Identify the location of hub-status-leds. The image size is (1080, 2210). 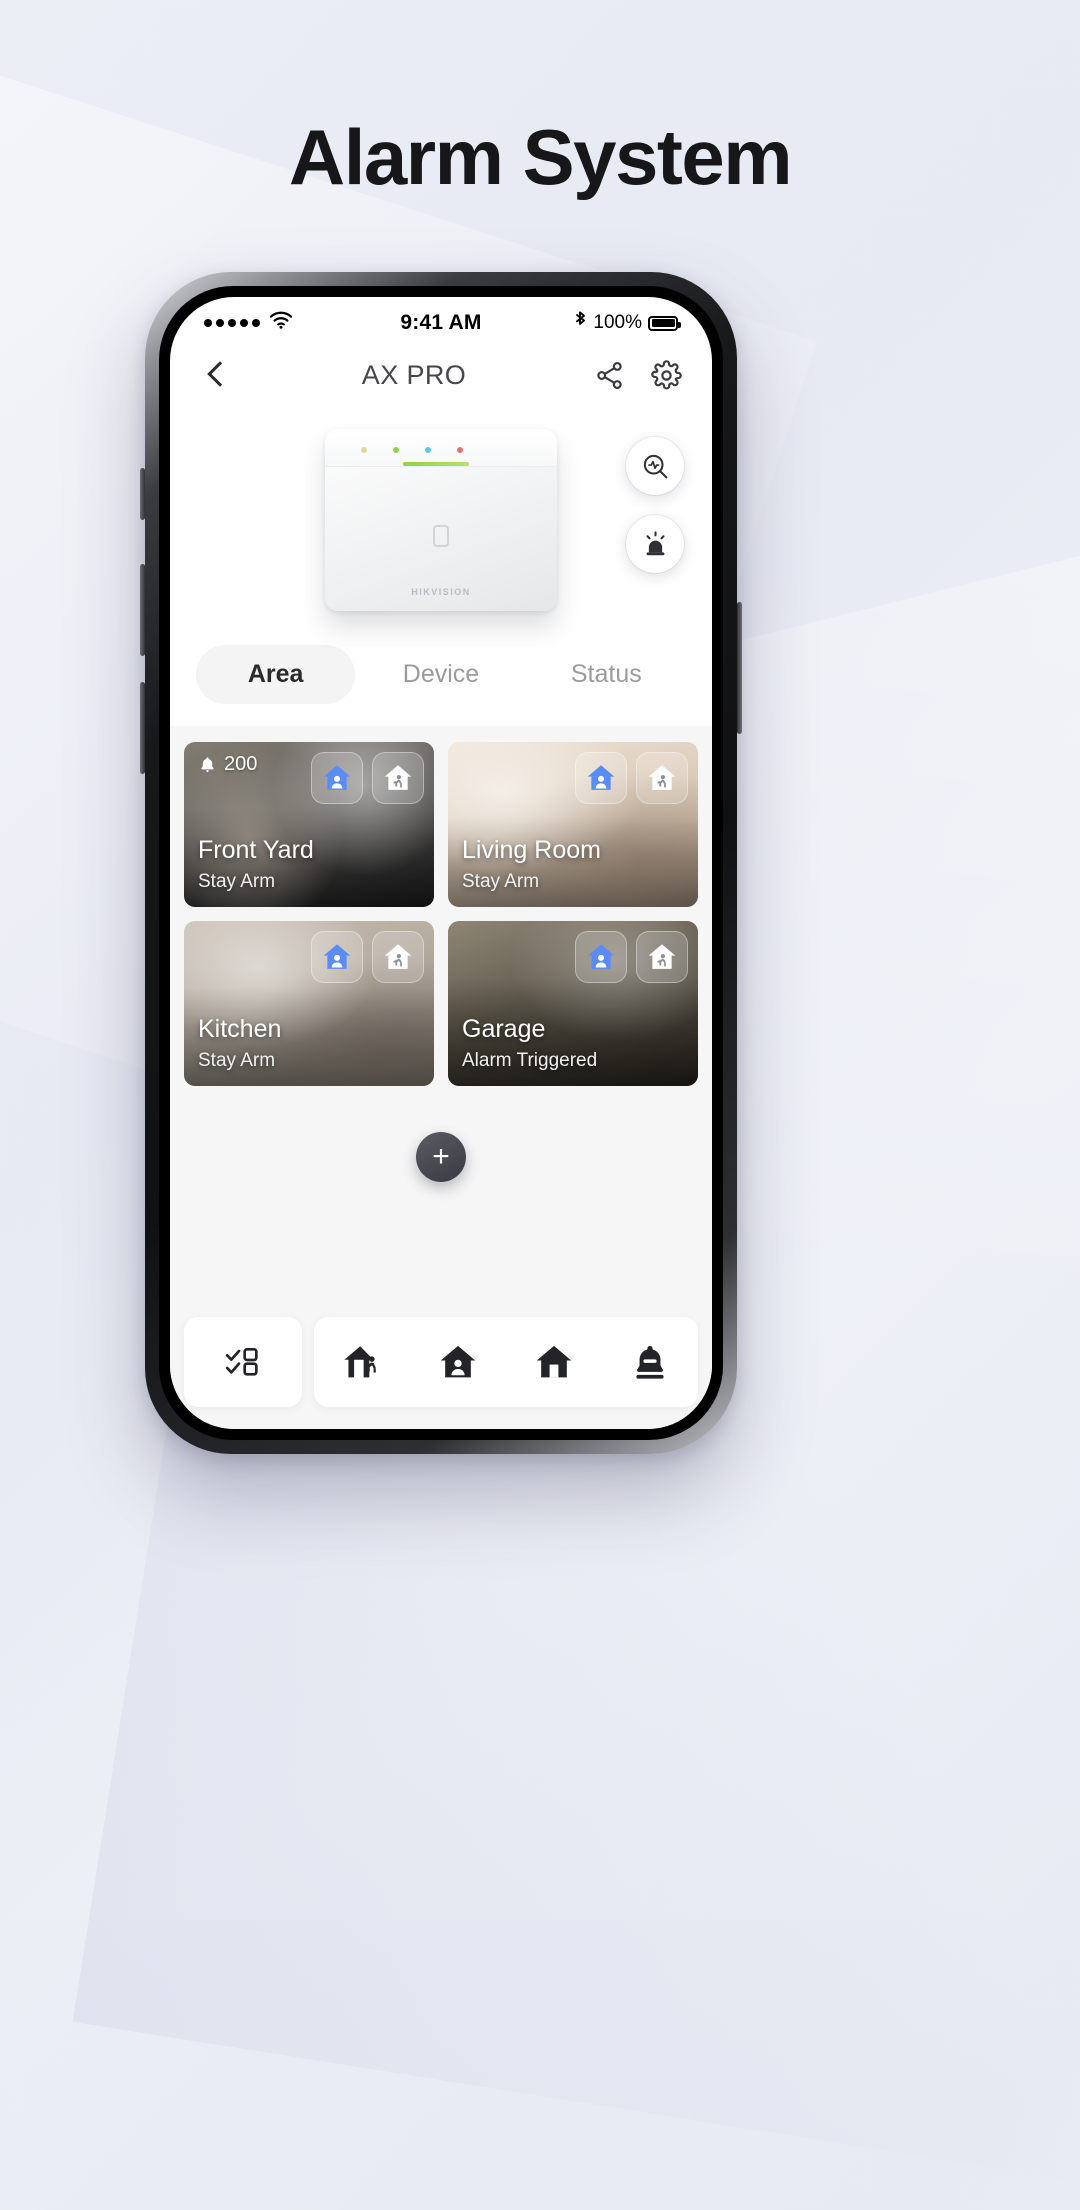
(412, 450).